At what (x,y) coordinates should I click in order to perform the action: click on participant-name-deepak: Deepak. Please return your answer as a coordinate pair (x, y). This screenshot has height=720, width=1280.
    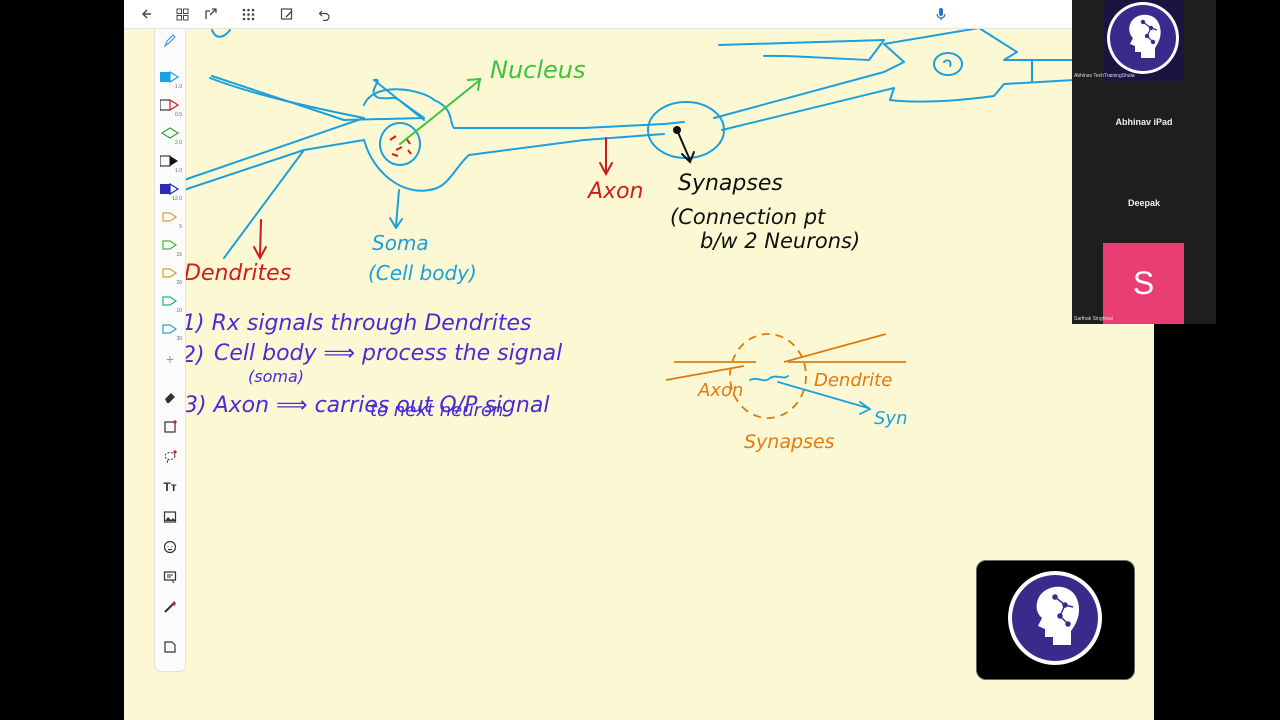
    Looking at the image, I should click on (1144, 203).